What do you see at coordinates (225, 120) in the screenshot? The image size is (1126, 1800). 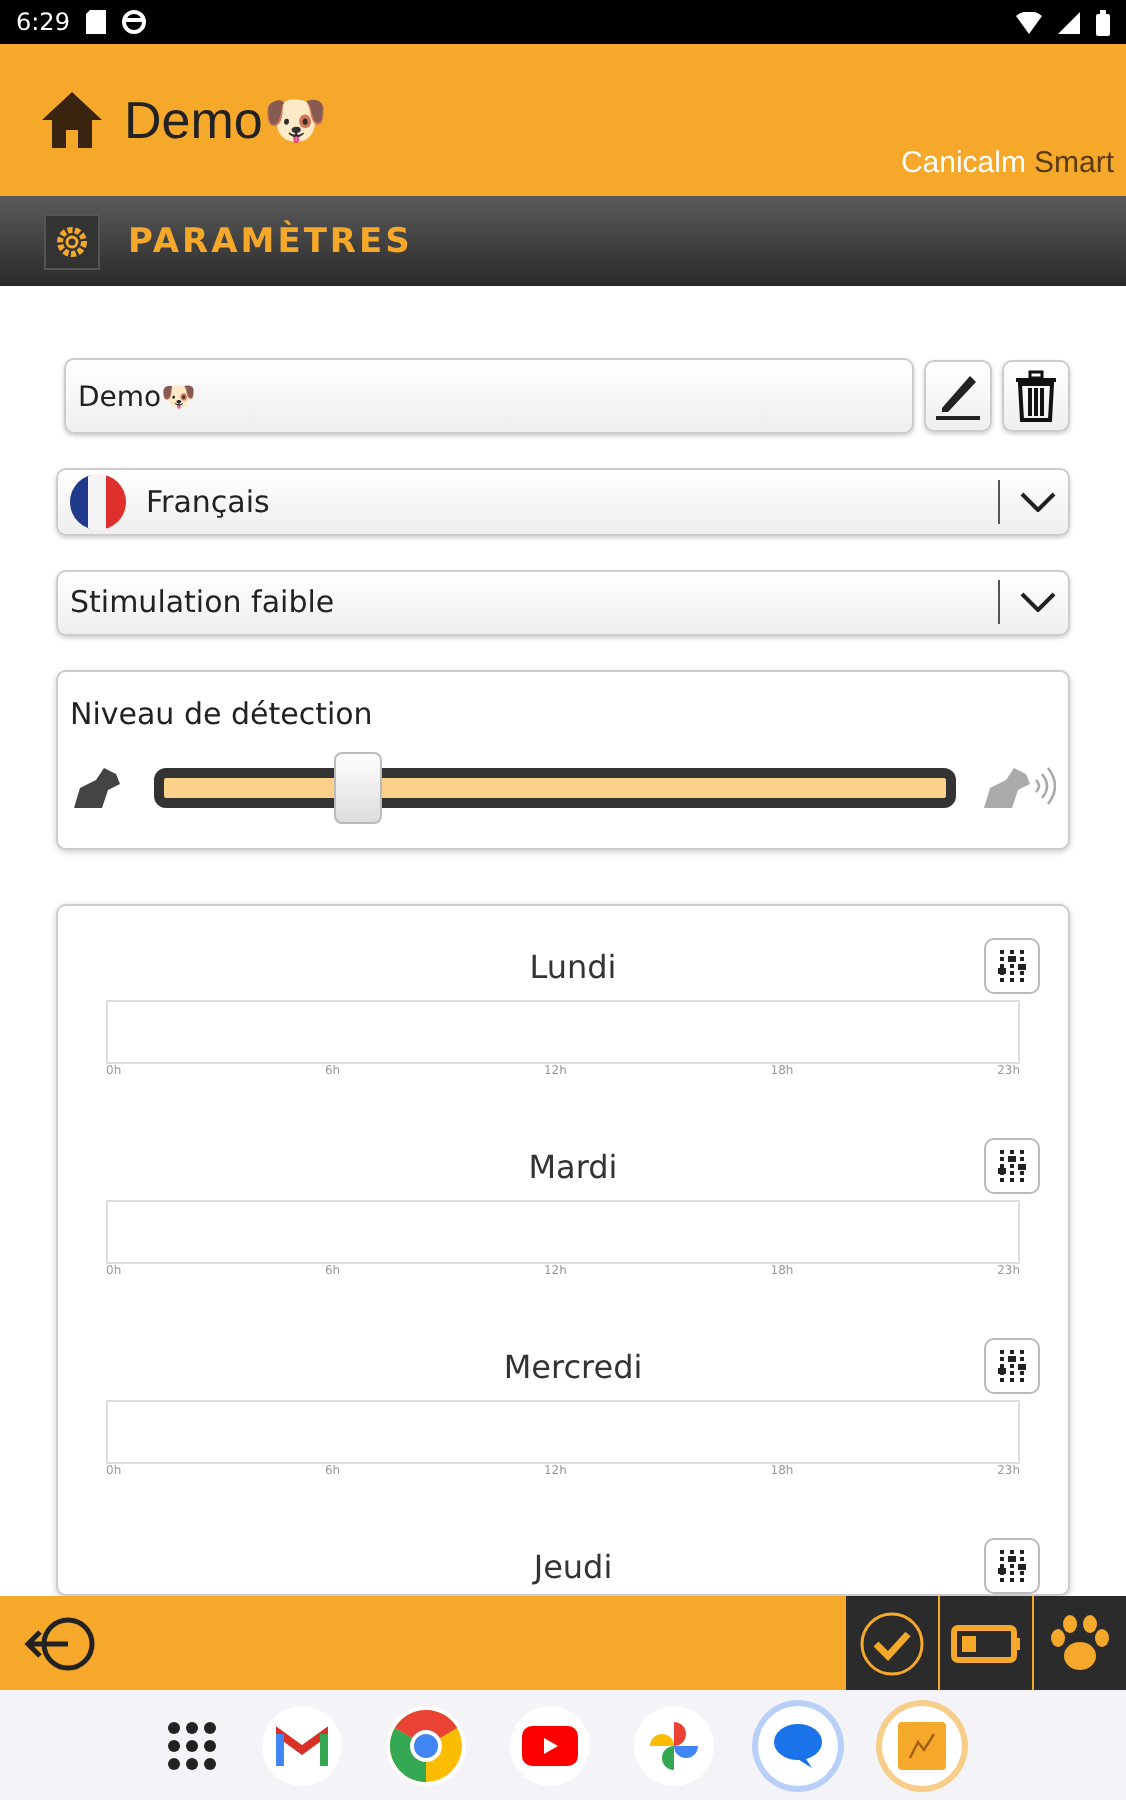 I see `profile-title: Demo🐶` at bounding box center [225, 120].